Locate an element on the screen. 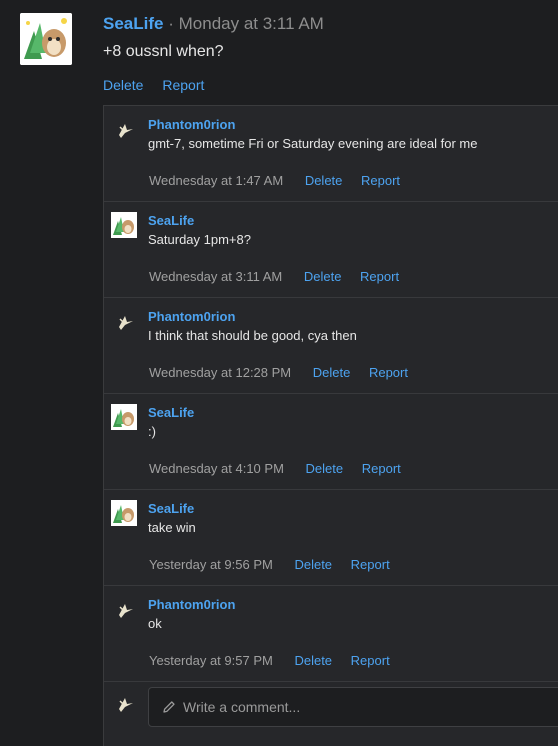 The height and width of the screenshot is (746, 558). post-delete-link: Delete is located at coordinates (123, 85).